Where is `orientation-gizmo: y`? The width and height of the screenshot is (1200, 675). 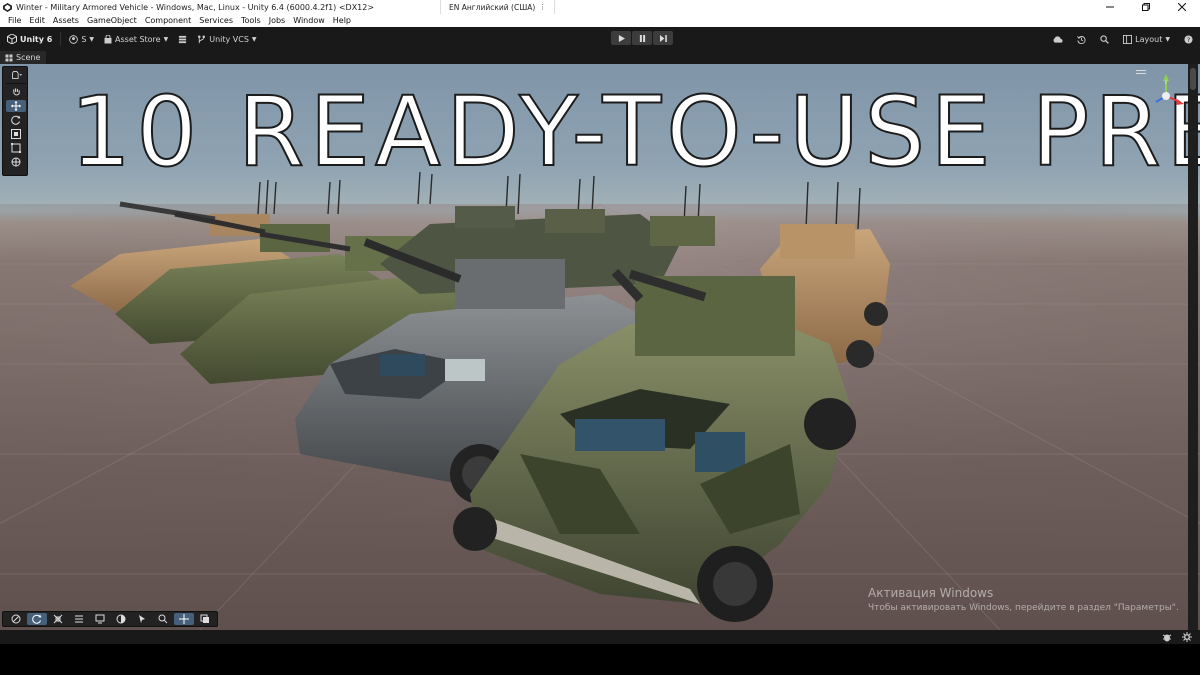 orientation-gizmo: y is located at coordinates (1166, 96).